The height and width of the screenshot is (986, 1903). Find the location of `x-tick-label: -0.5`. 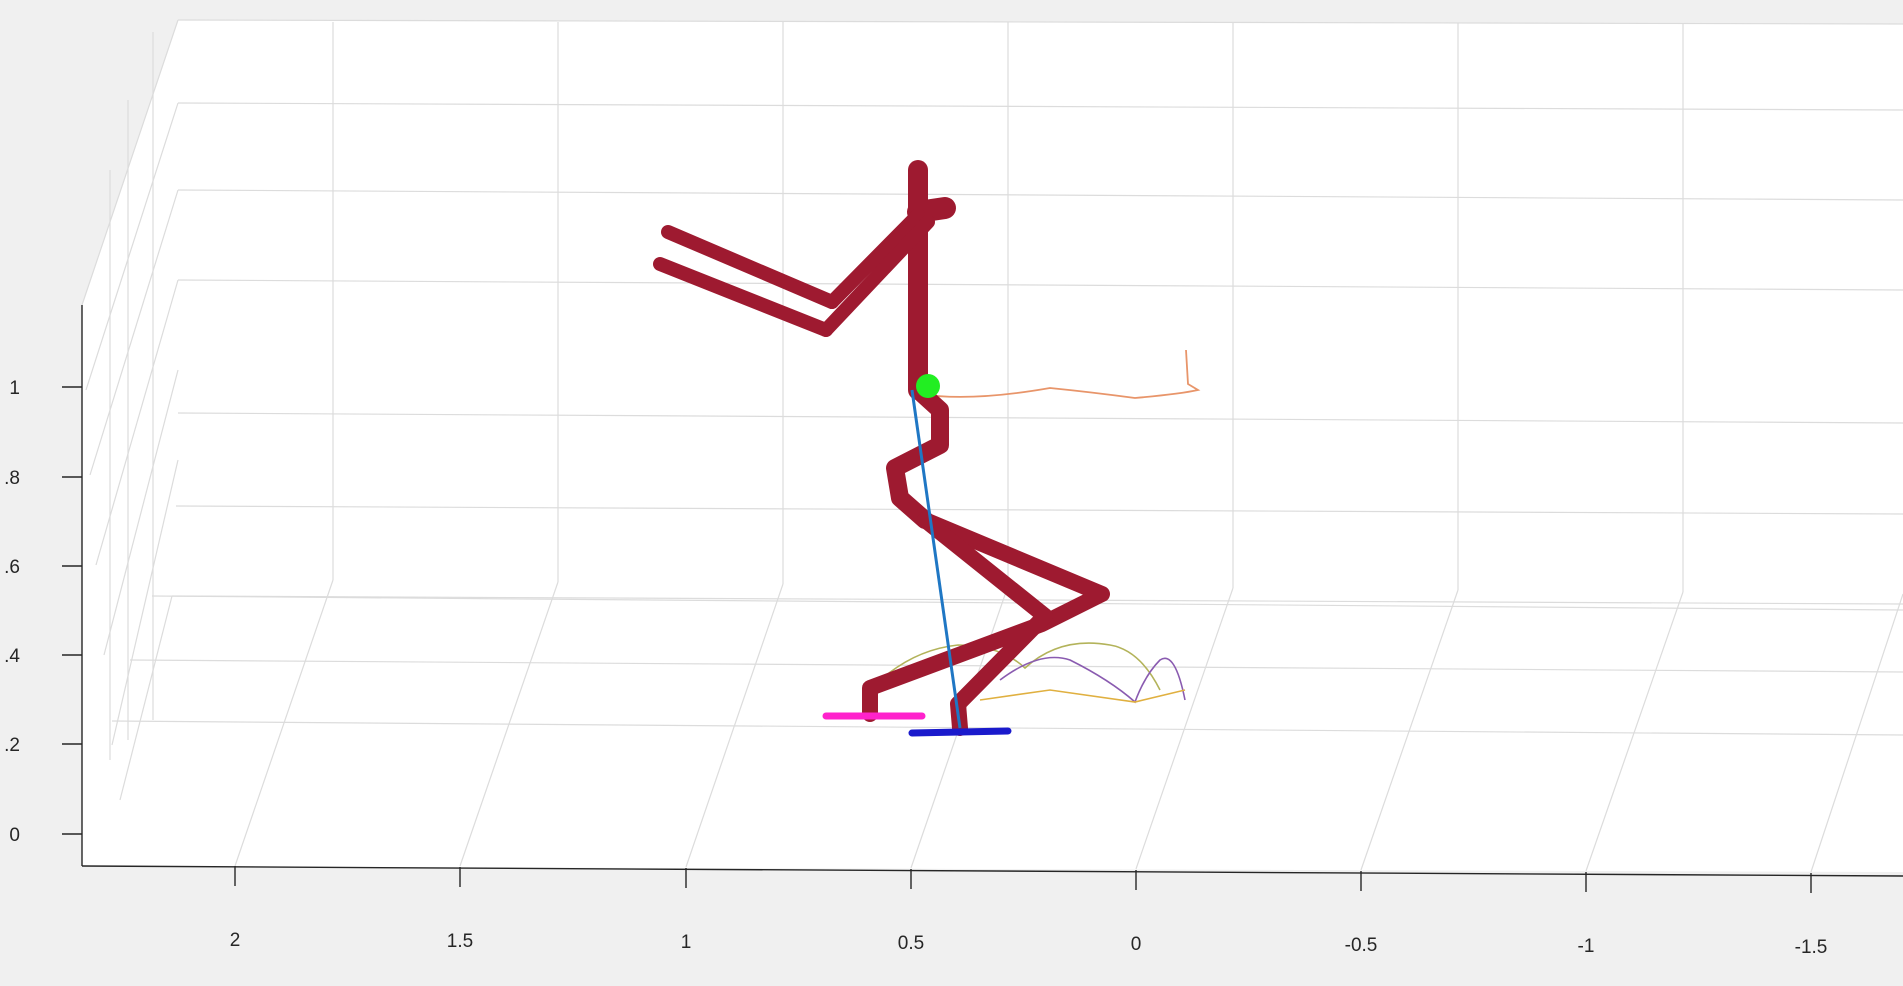

x-tick-label: -0.5 is located at coordinates (1361, 945).